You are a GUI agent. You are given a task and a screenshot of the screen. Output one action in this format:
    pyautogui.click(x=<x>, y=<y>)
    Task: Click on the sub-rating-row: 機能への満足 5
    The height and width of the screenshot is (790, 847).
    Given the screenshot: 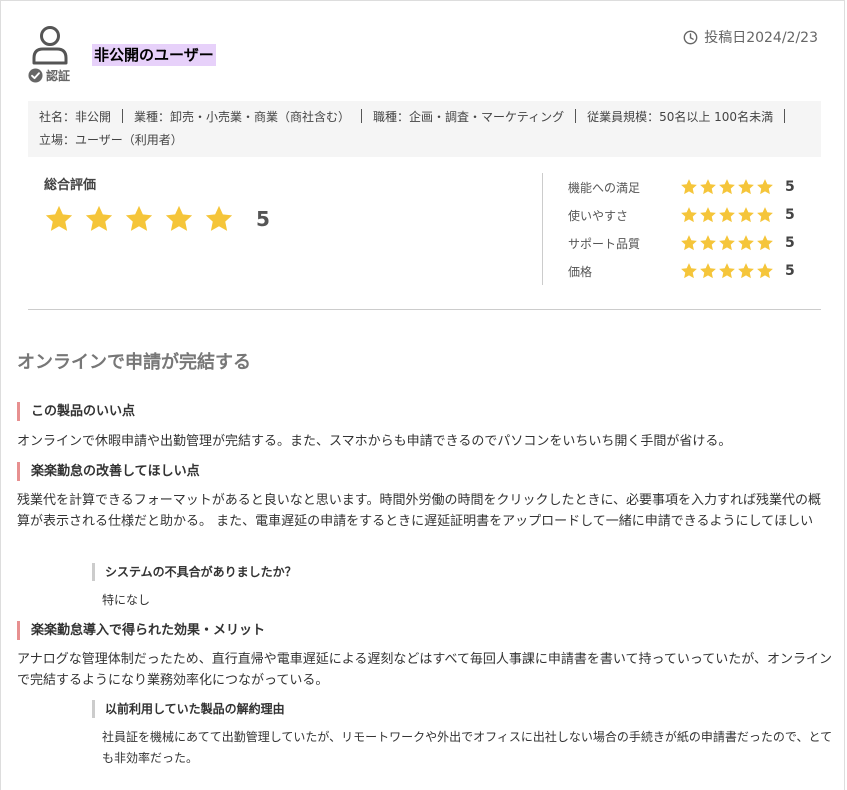 What is the action you would take?
    pyautogui.click(x=688, y=187)
    